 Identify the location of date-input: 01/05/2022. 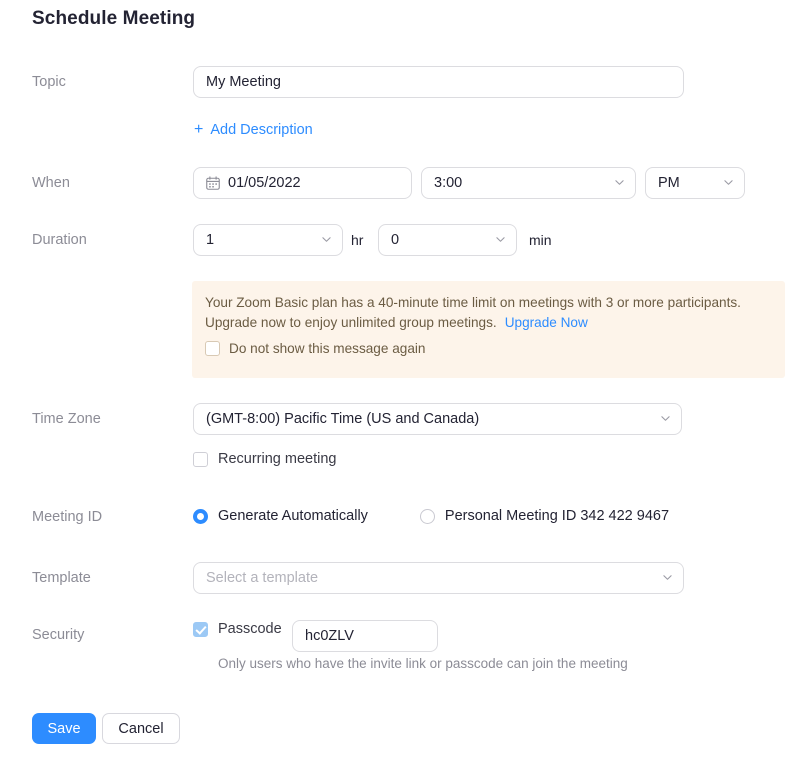
(302, 183).